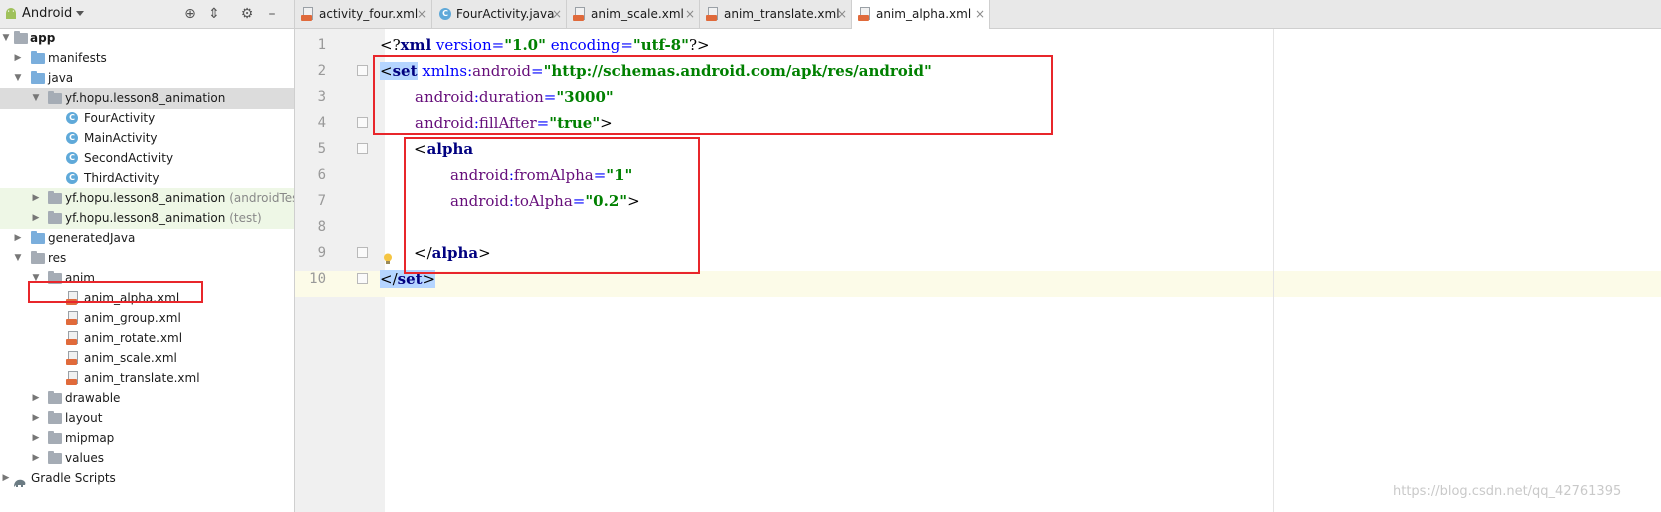 This screenshot has width=1661, height=512. What do you see at coordinates (321, 45) in the screenshot?
I see `line-number: 1` at bounding box center [321, 45].